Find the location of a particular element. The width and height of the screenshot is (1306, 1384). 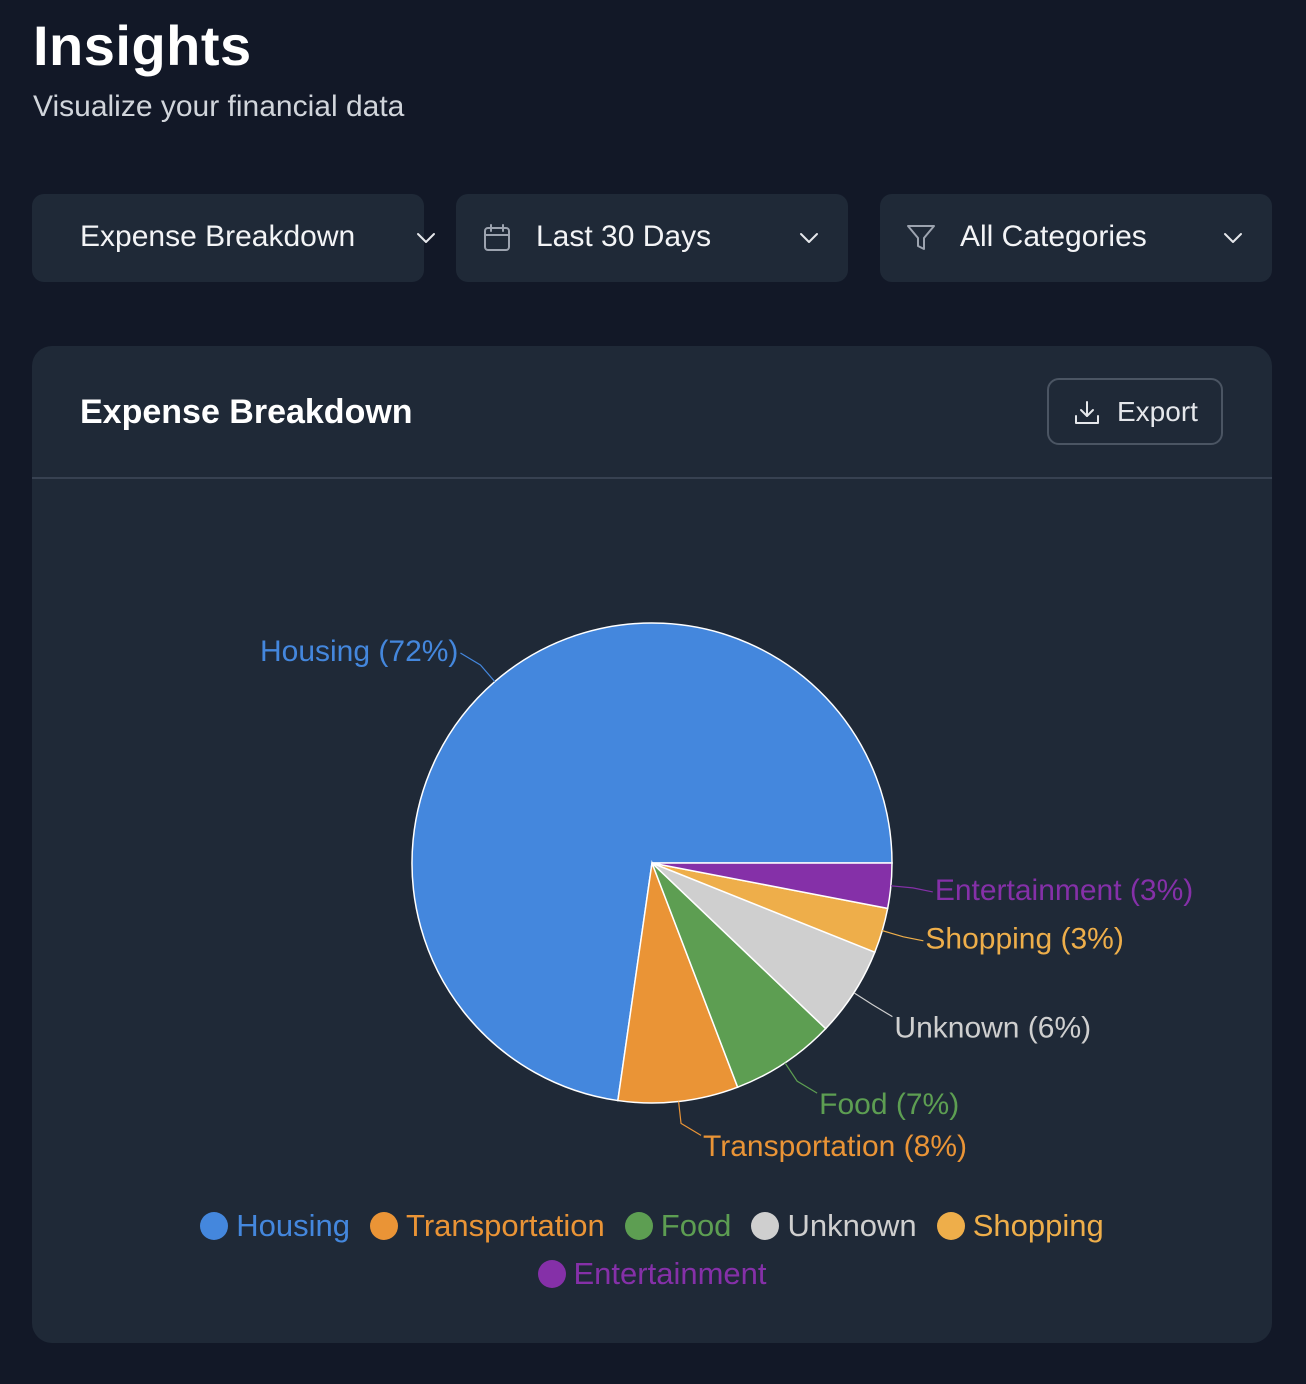

page-title: Insights is located at coordinates (142, 45).